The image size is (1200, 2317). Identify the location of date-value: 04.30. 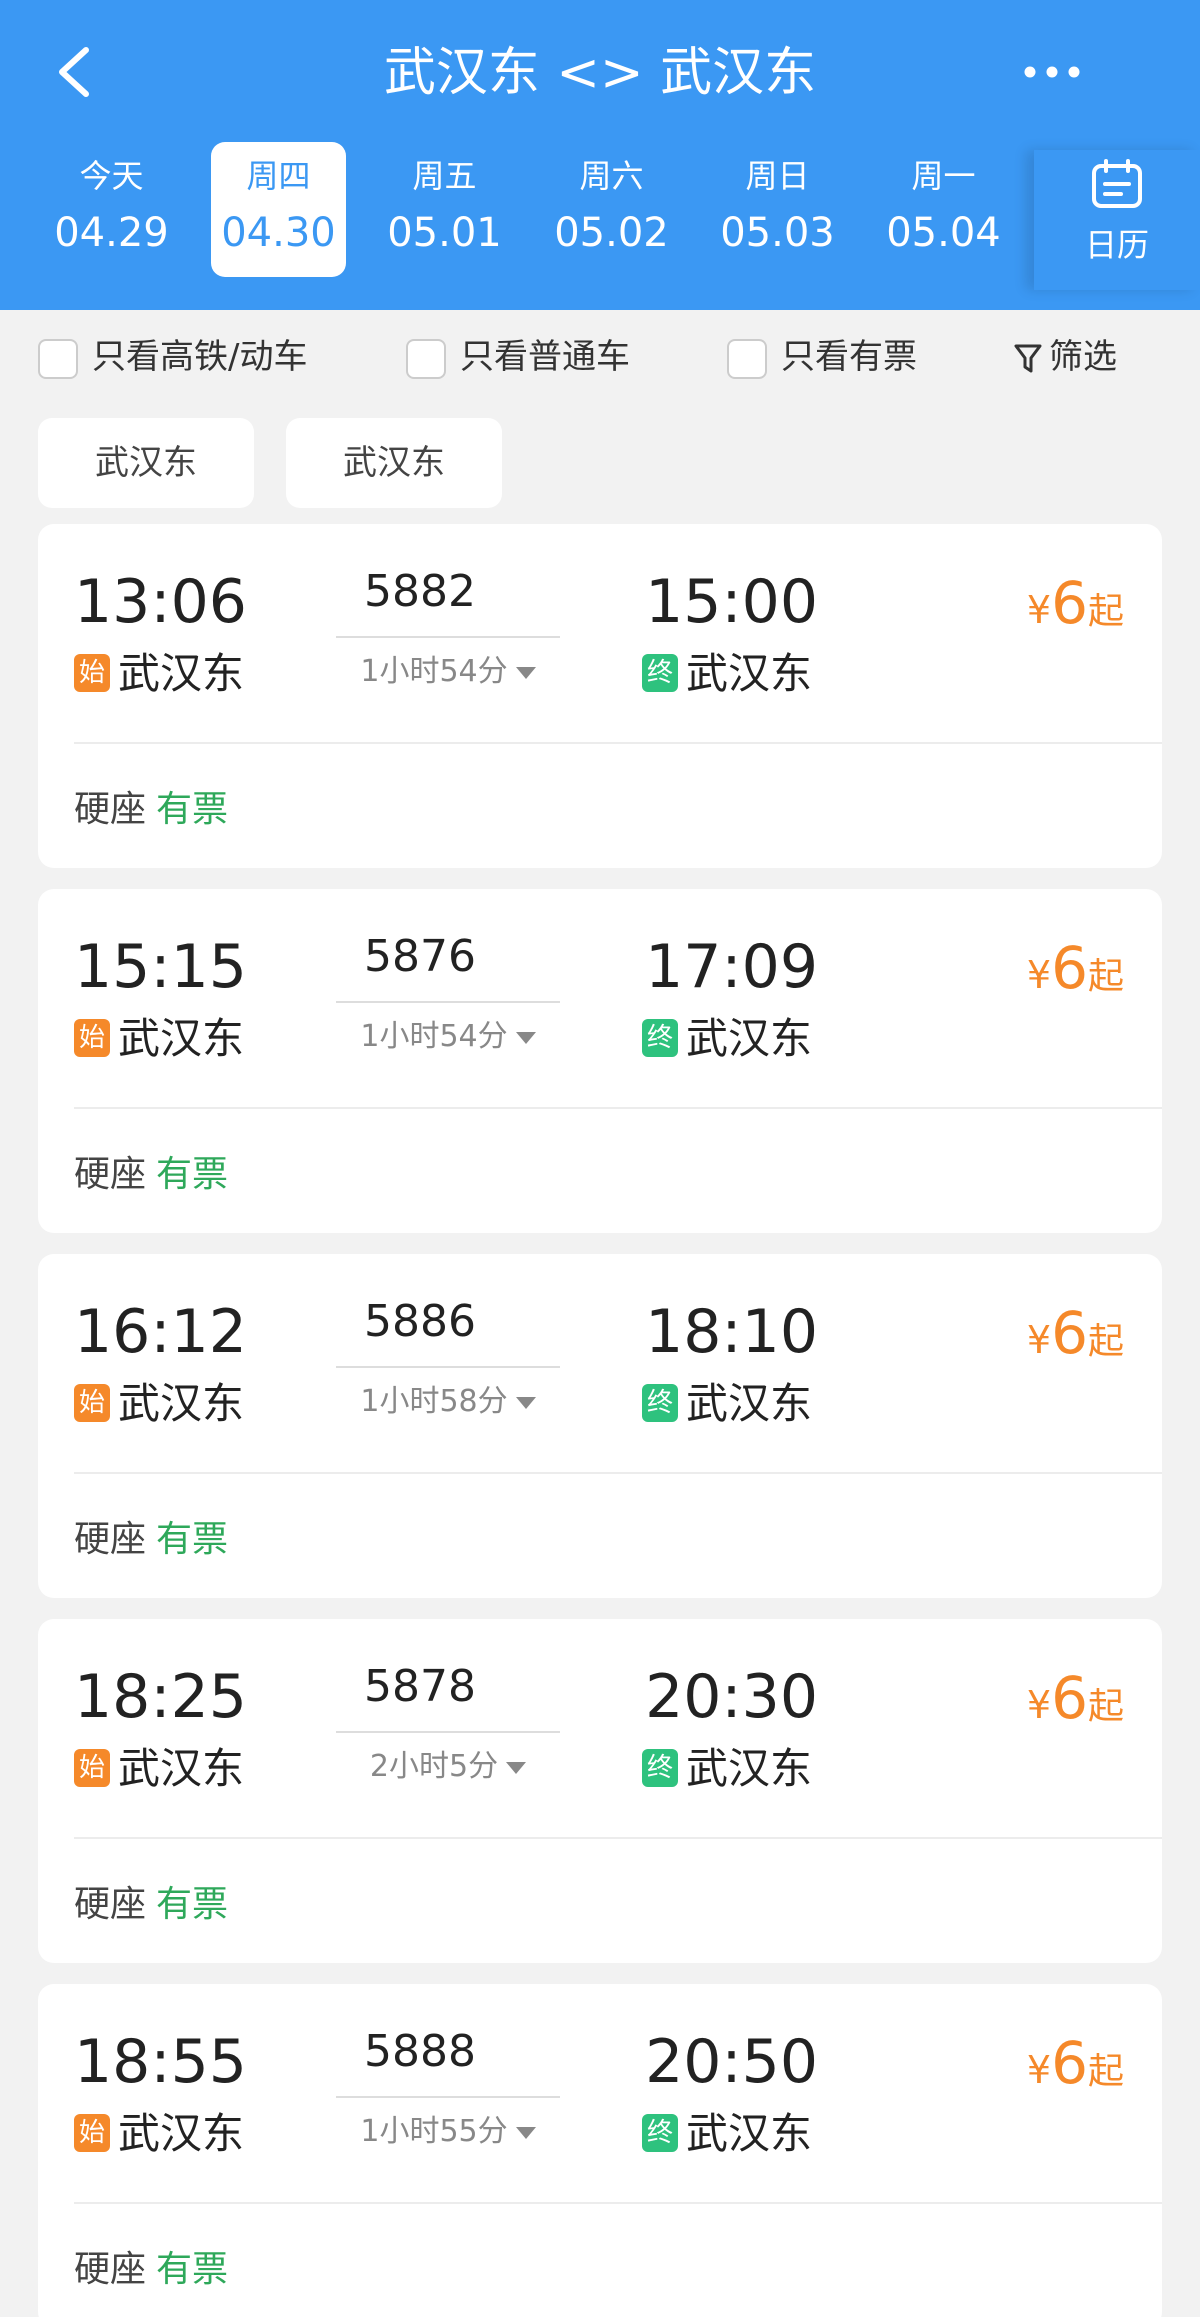
(278, 233).